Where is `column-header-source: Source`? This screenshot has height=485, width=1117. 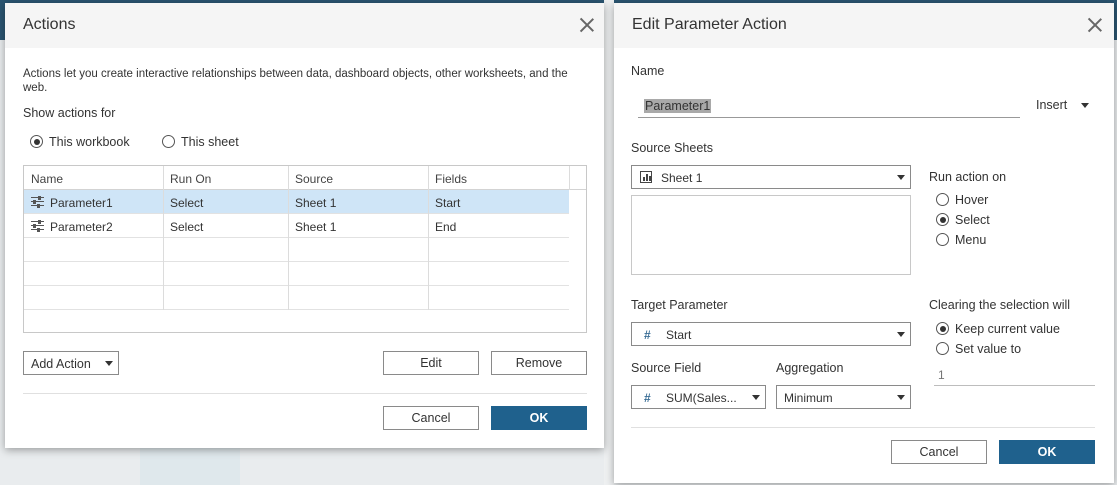
column-header-source: Source is located at coordinates (314, 179).